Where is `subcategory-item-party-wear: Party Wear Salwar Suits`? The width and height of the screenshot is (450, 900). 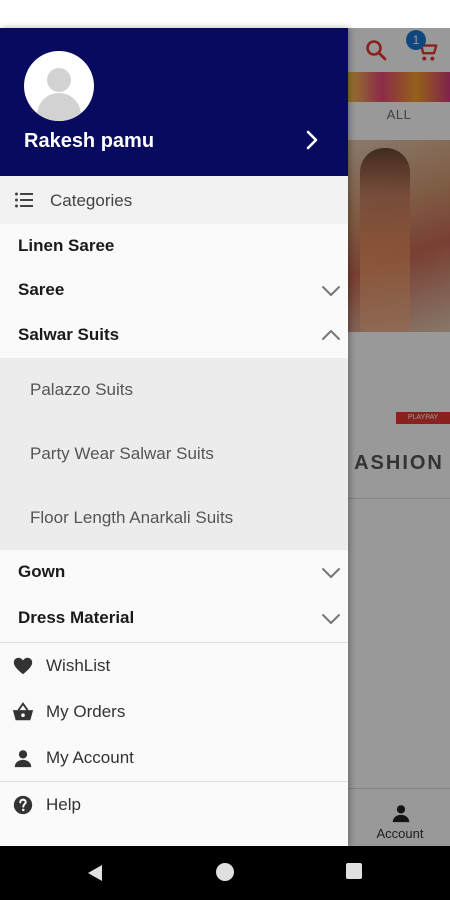 subcategory-item-party-wear: Party Wear Salwar Suits is located at coordinates (174, 454).